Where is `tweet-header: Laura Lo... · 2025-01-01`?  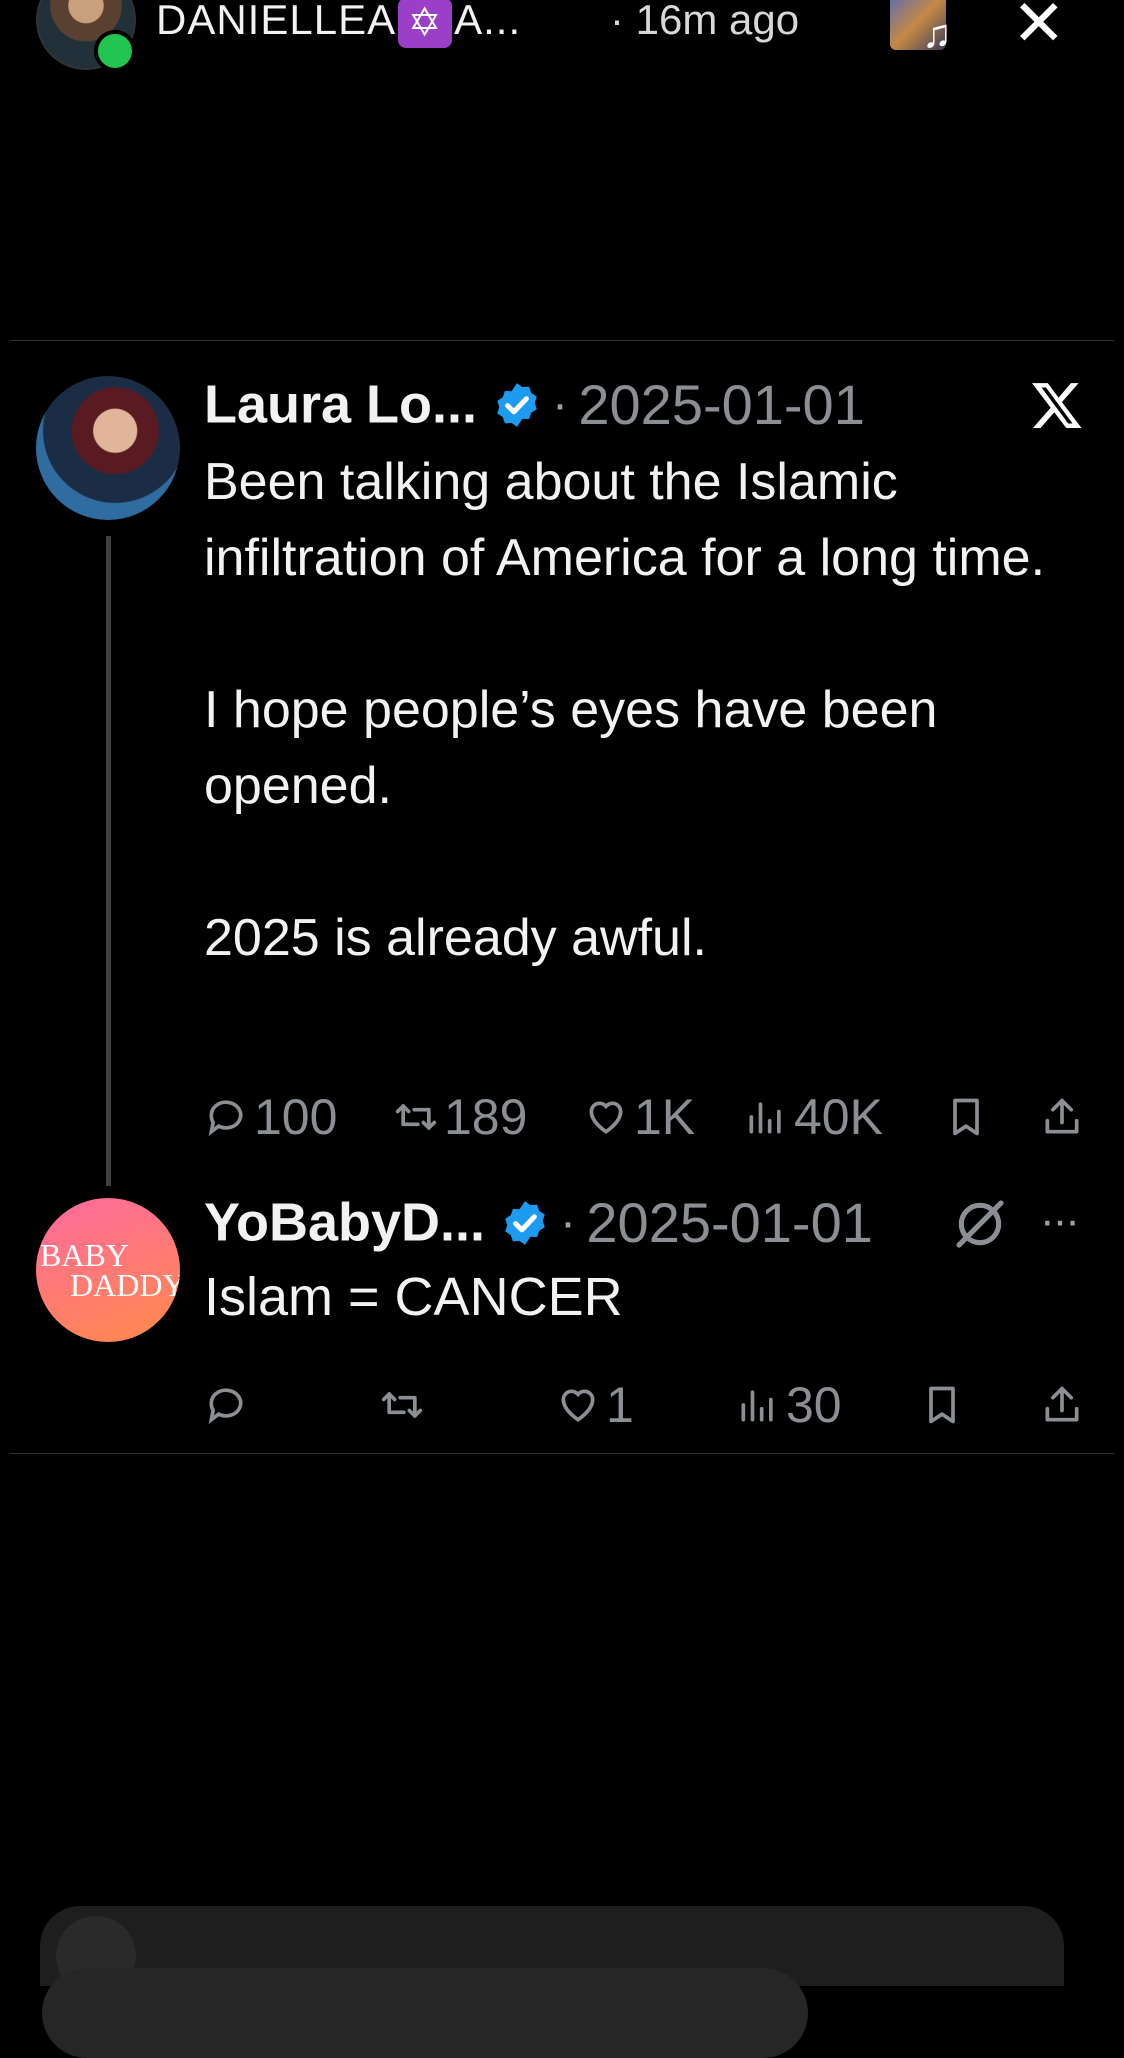 tweet-header: Laura Lo... · 2025-01-01 is located at coordinates (534, 407).